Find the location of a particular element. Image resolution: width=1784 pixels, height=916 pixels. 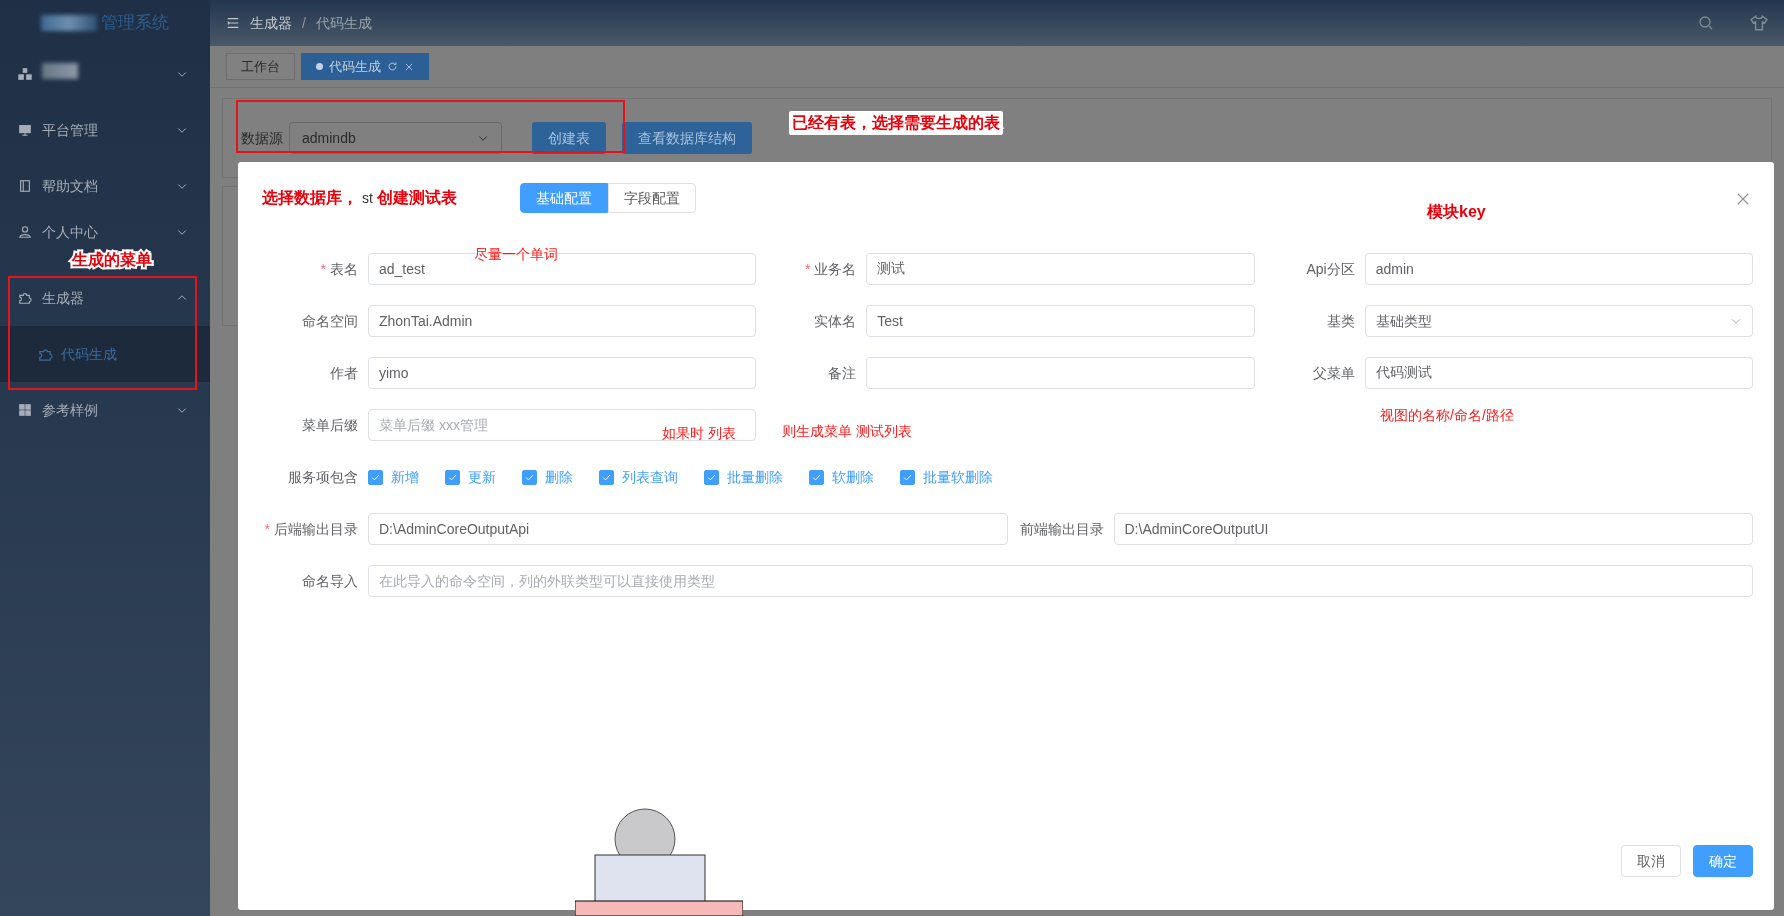

search-icon is located at coordinates (1706, 23).